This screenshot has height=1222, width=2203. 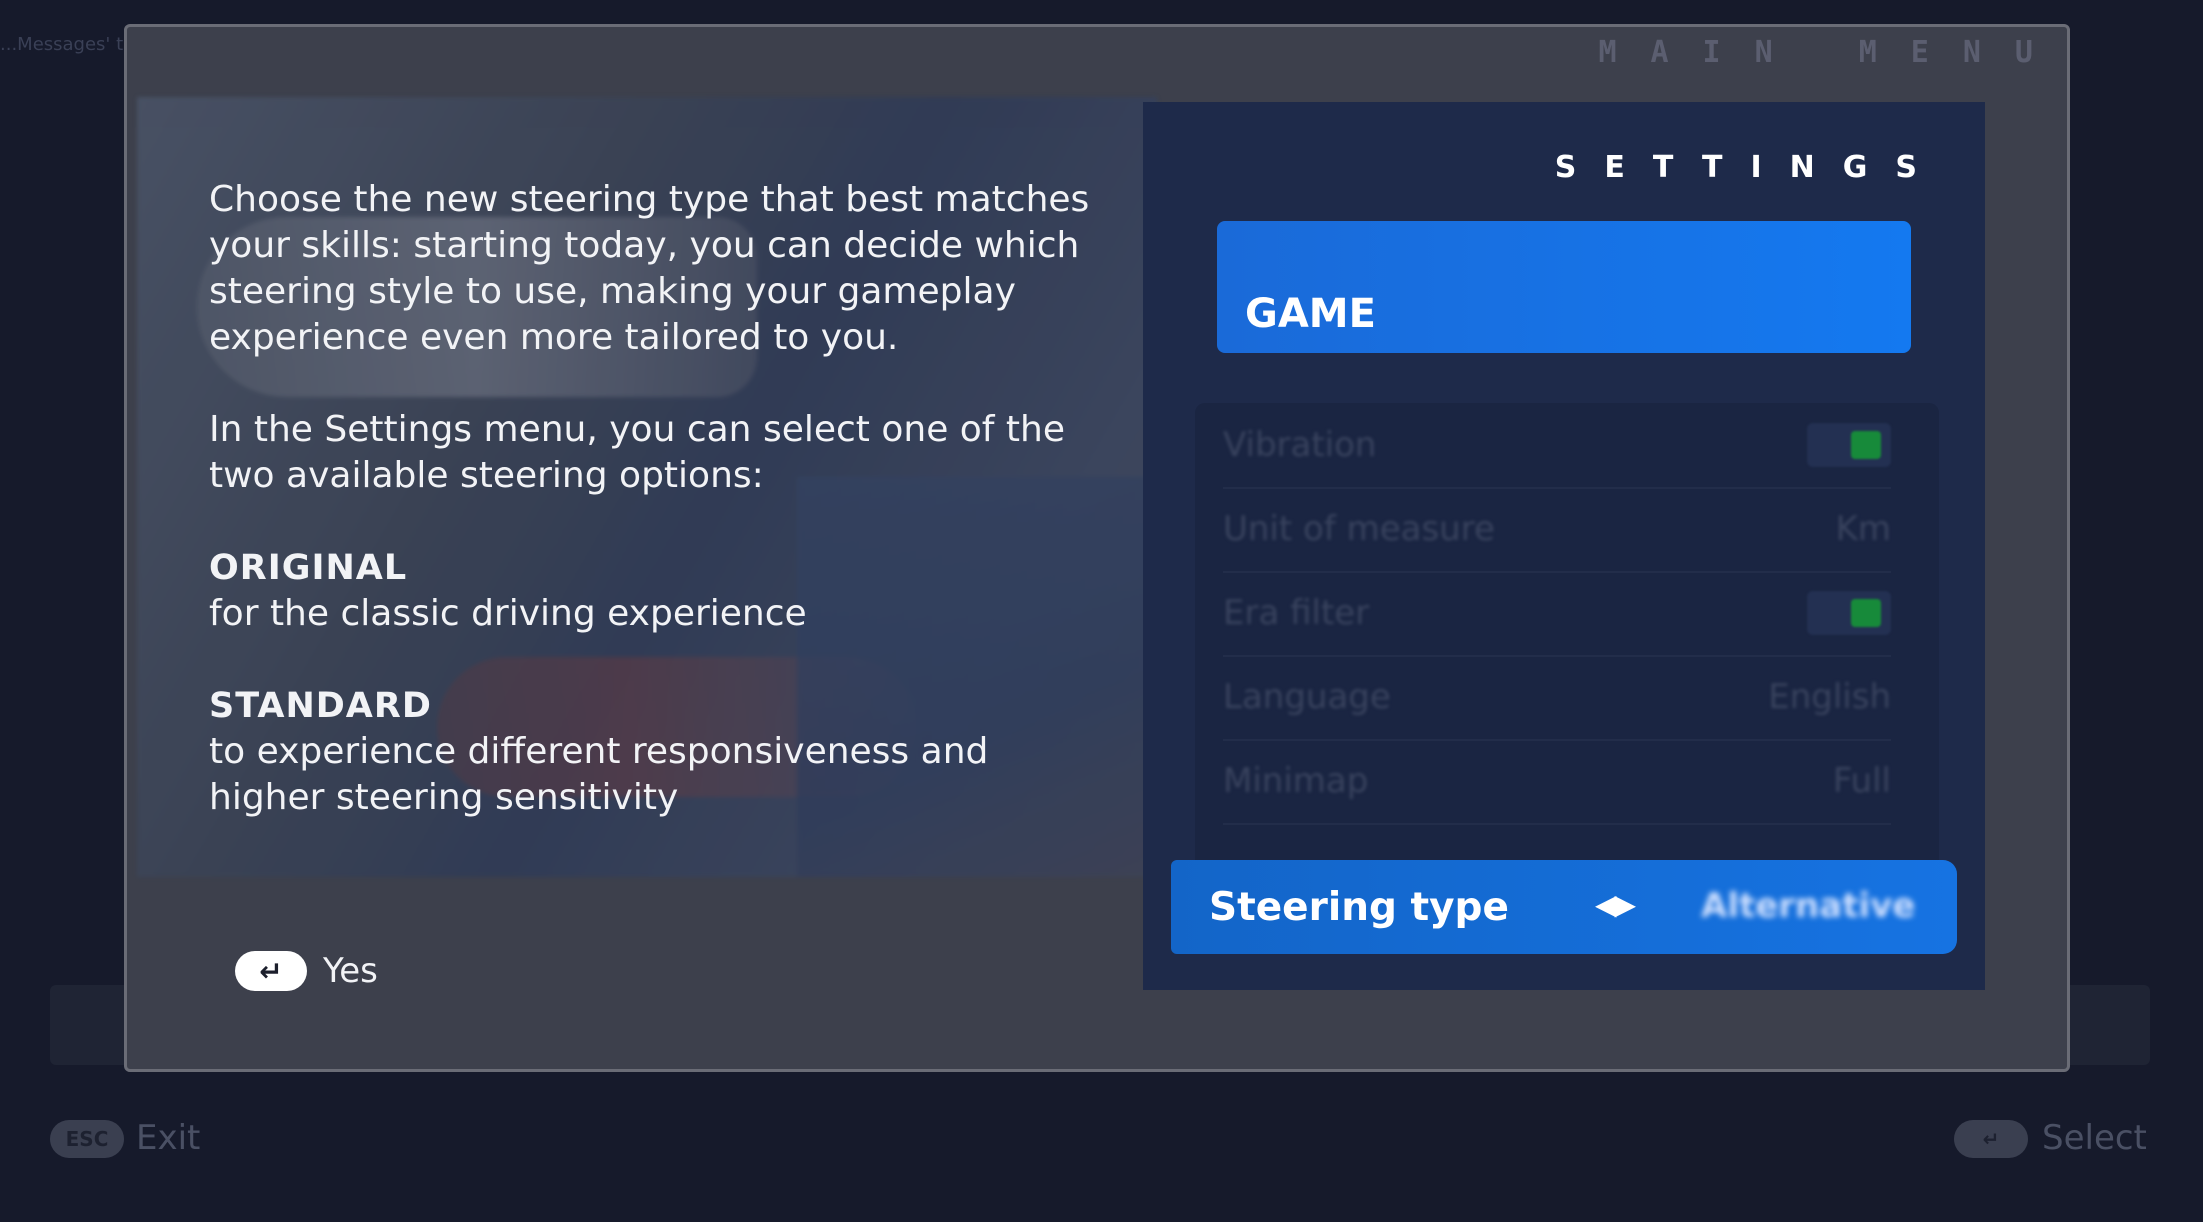 I want to click on setting-row-unit: Unit of measure Km, so click(x=1557, y=530).